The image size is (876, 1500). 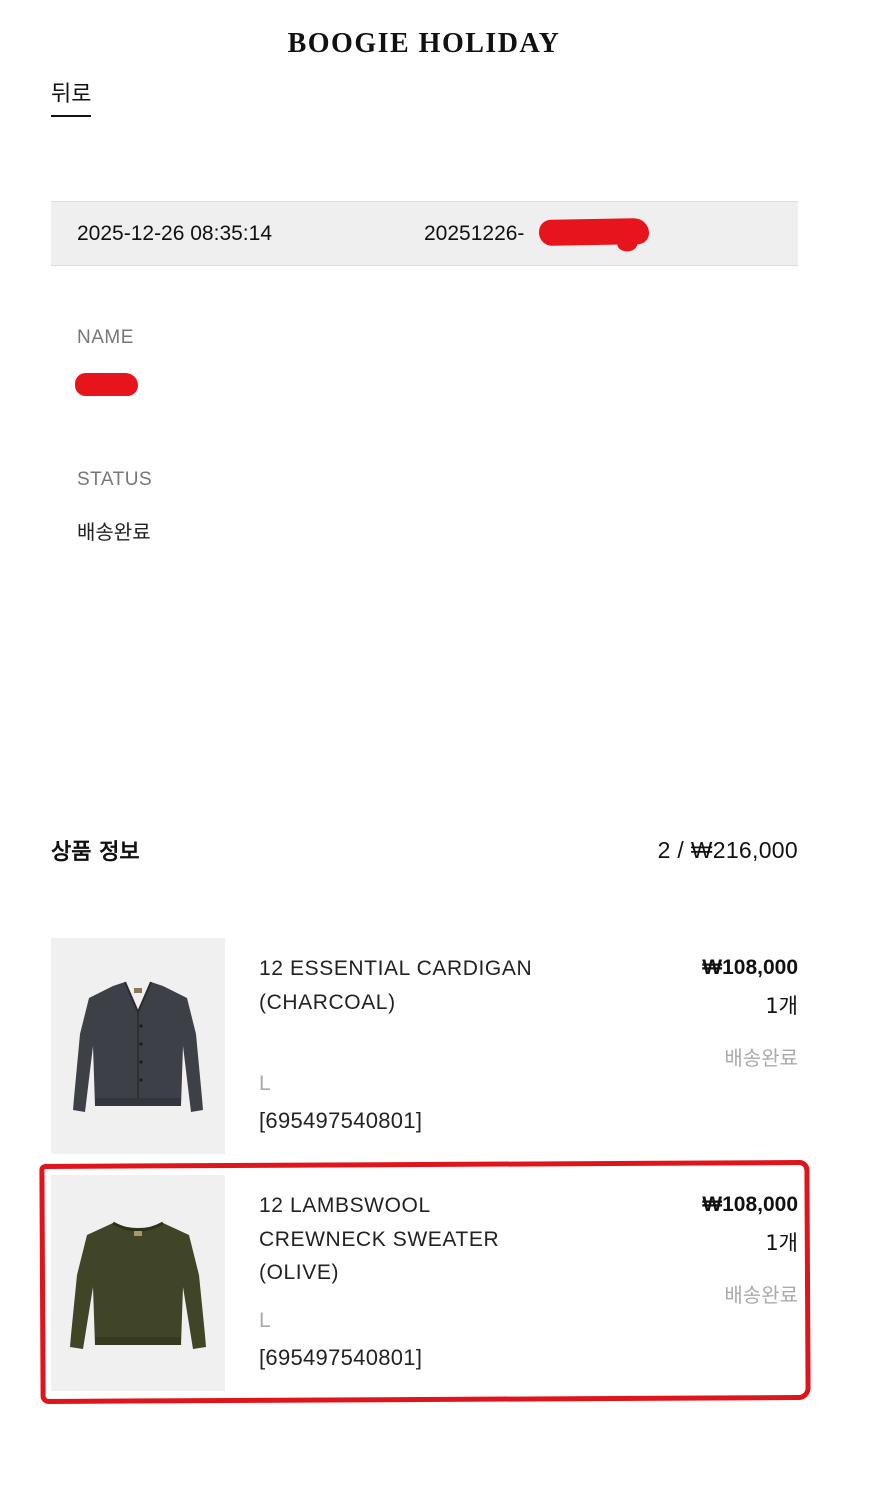 What do you see at coordinates (114, 532) in the screenshot?
I see `status-value: 배송완료` at bounding box center [114, 532].